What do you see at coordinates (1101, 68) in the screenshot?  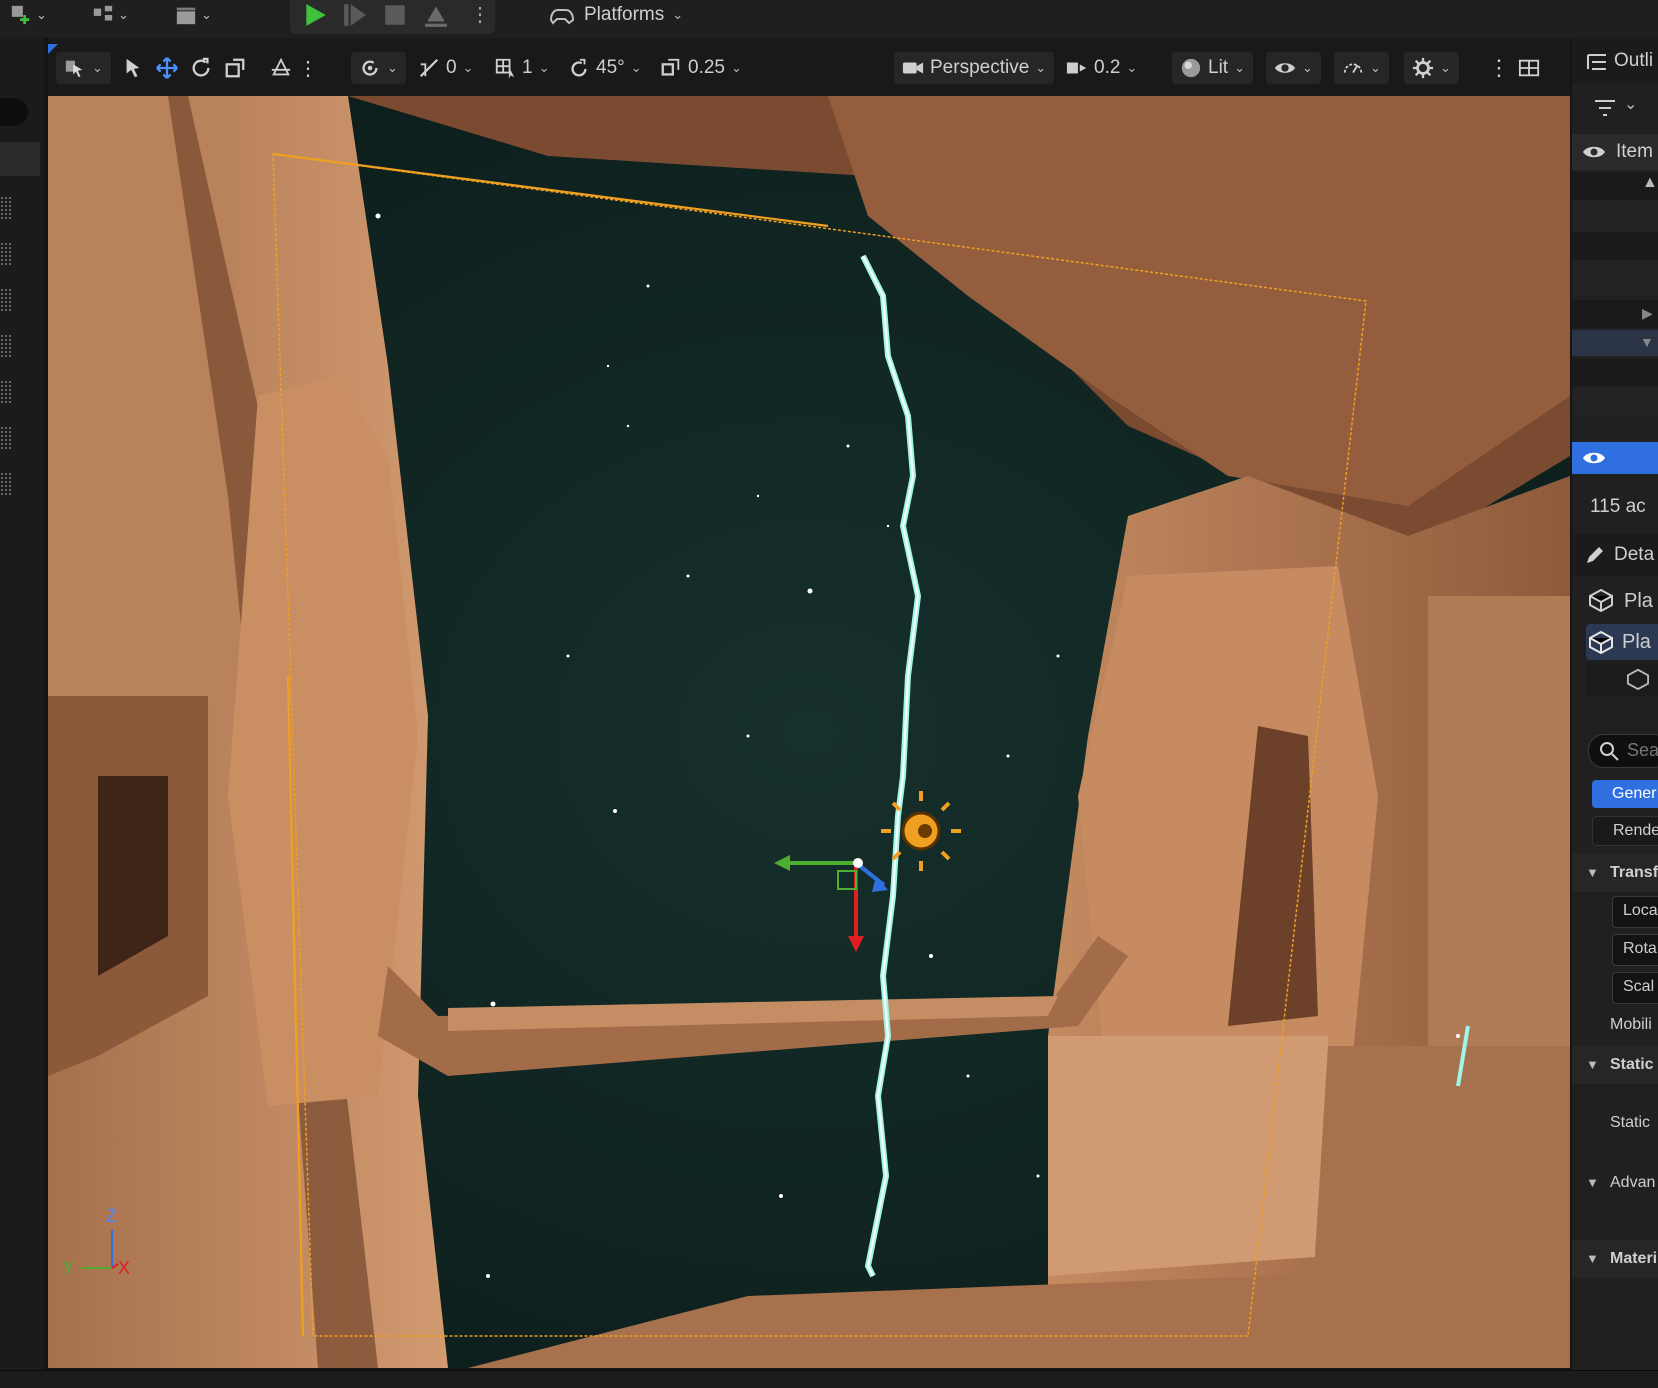 I see `camera-speed-dropdown: 0.2 ⌄` at bounding box center [1101, 68].